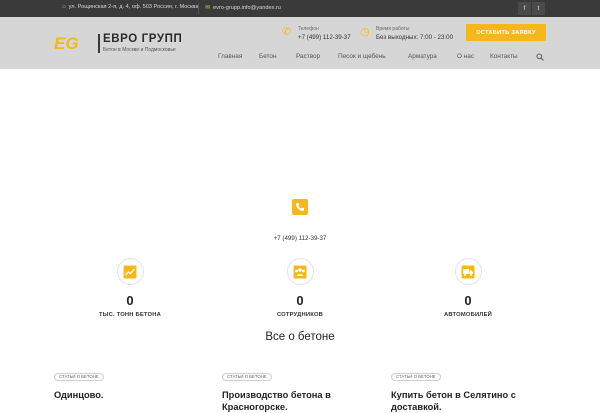 The image size is (600, 413). Describe the element at coordinates (297, 401) in the screenshot. I see `article-title: Производство бетона в Красногорске.` at that location.